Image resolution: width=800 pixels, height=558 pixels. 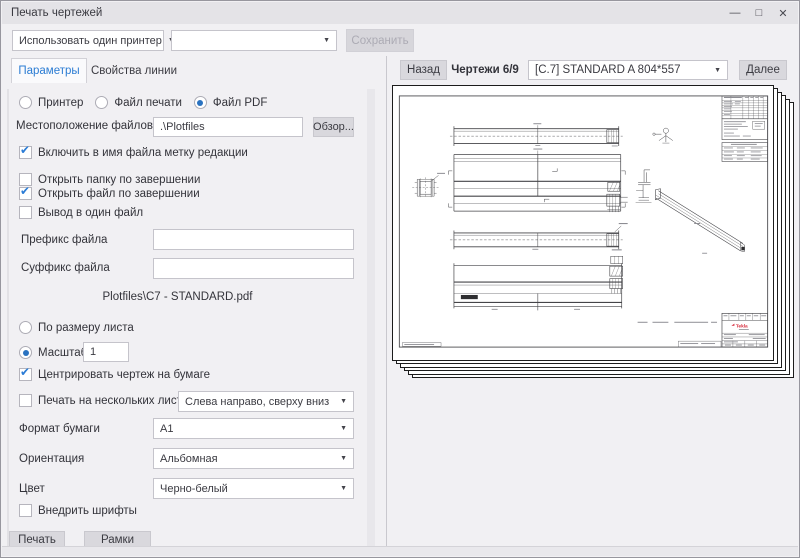 I want to click on drawing-select-value: [C.7] STANDARD A 804*557, so click(x=608, y=70).